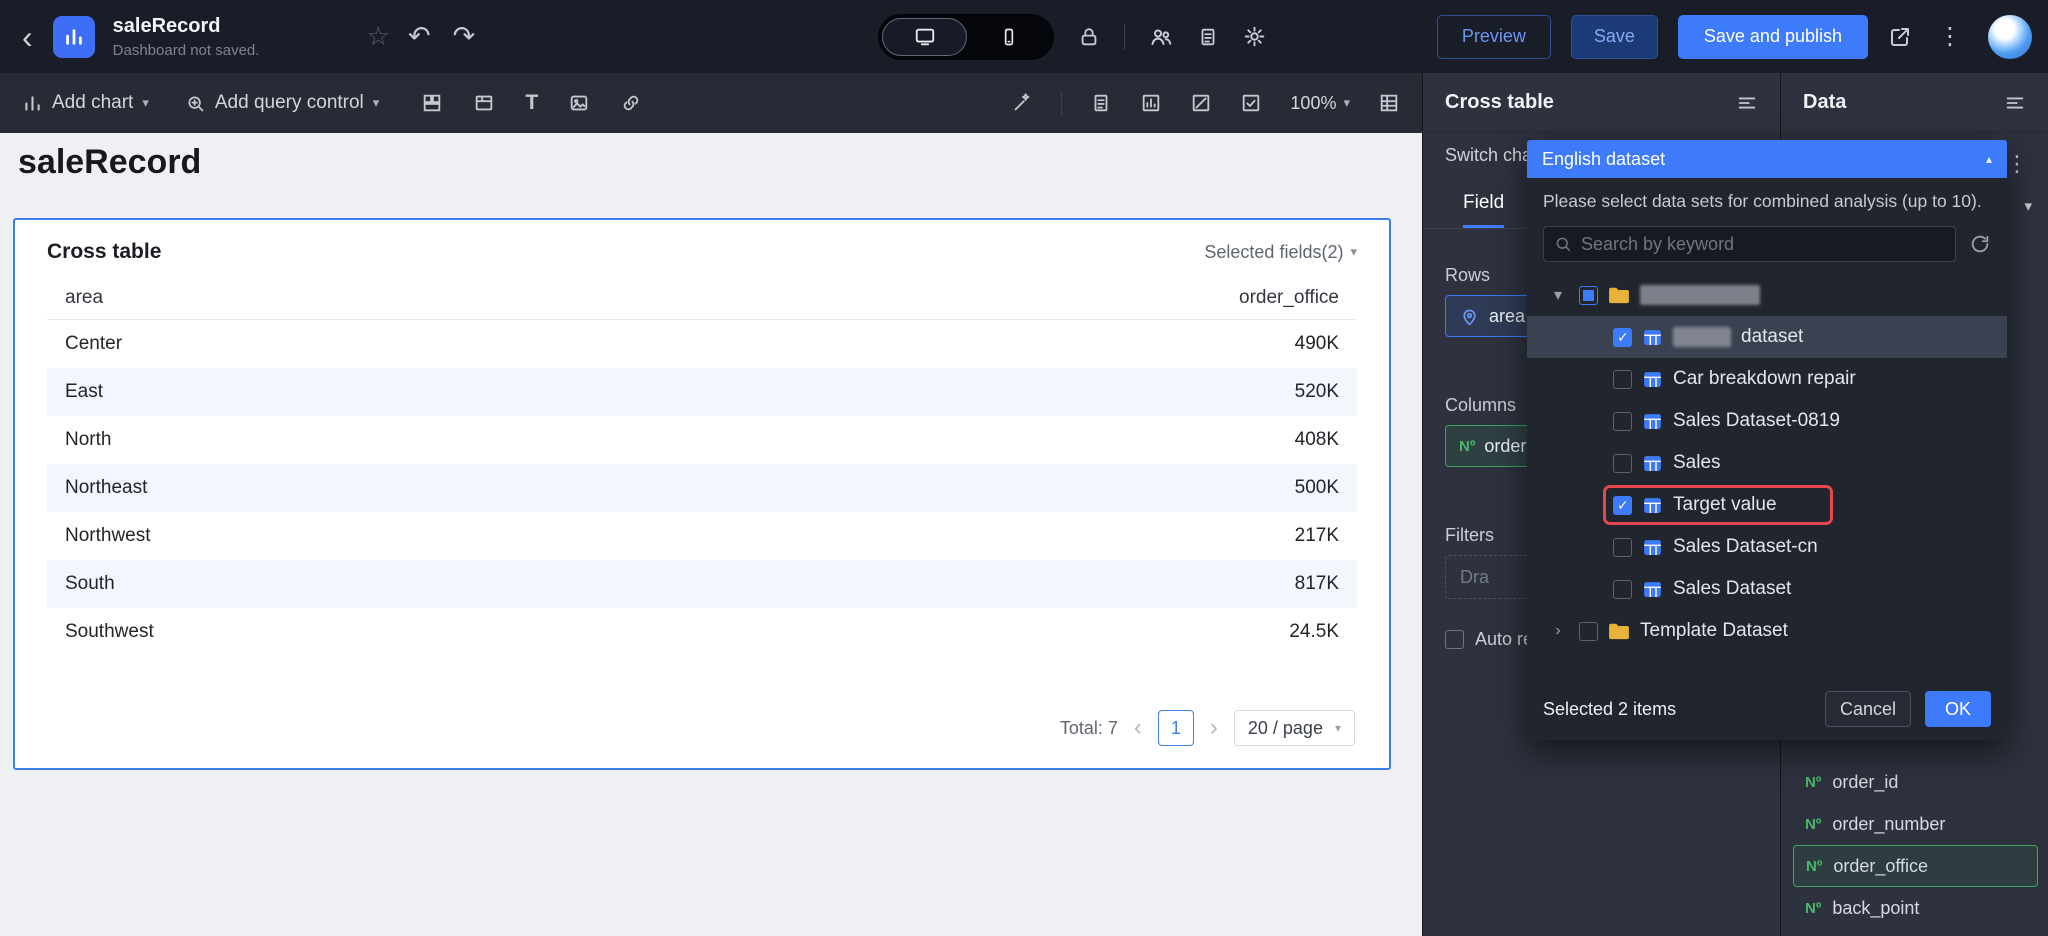 This screenshot has width=2048, height=936. What do you see at coordinates (1958, 709) in the screenshot?
I see `ok-button: OK` at bounding box center [1958, 709].